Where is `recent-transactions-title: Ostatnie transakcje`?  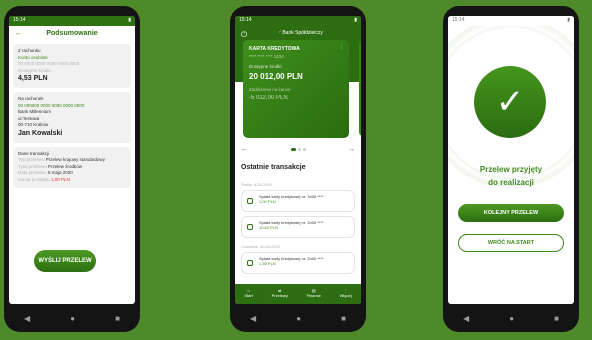 recent-transactions-title: Ostatnie transakcje is located at coordinates (273, 167).